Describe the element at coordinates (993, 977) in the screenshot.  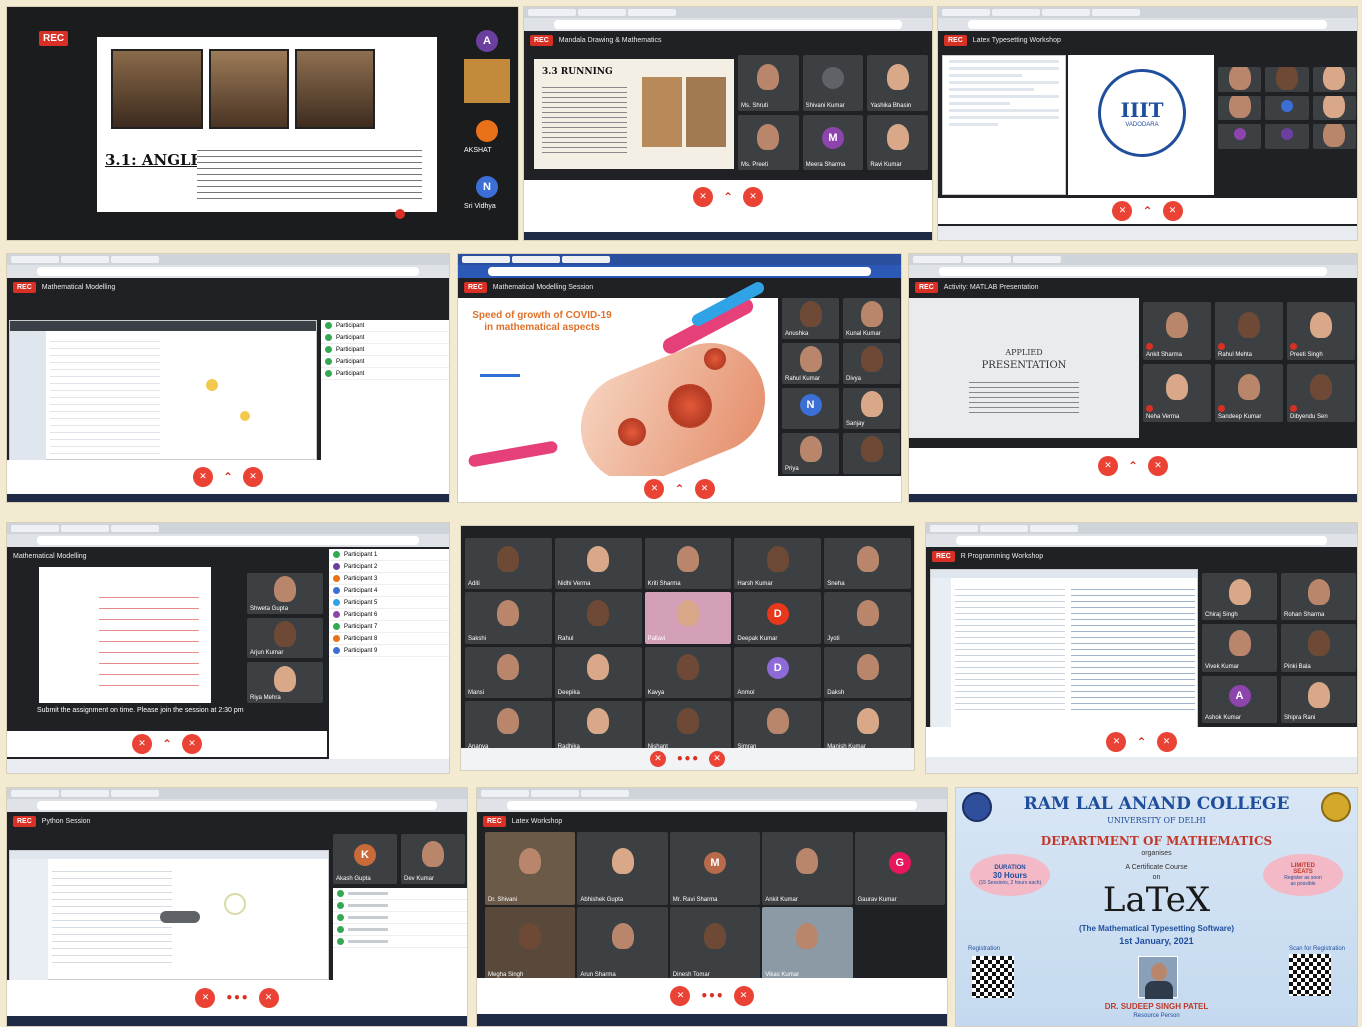
I see `qr-code-left` at that location.